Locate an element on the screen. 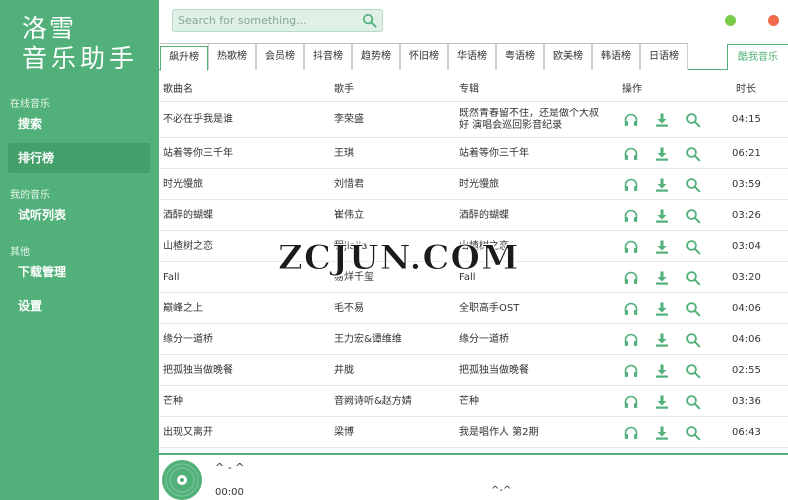 The width and height of the screenshot is (788, 500). duration: 03:36 is located at coordinates (746, 401).